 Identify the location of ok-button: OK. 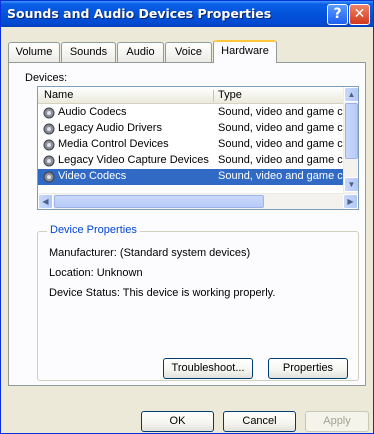
(177, 421).